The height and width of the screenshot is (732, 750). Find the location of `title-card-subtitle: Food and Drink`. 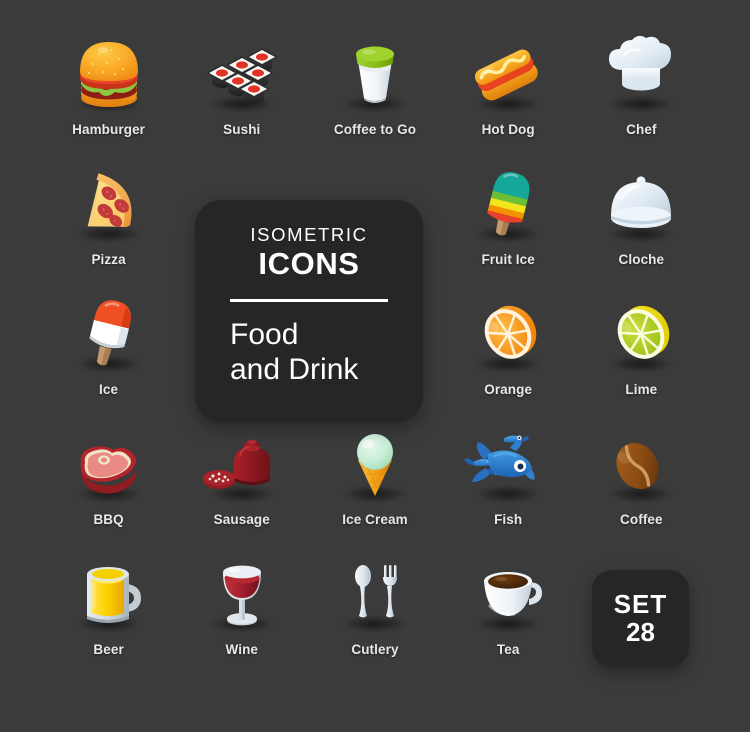

title-card-subtitle: Food and Drink is located at coordinates (309, 353).